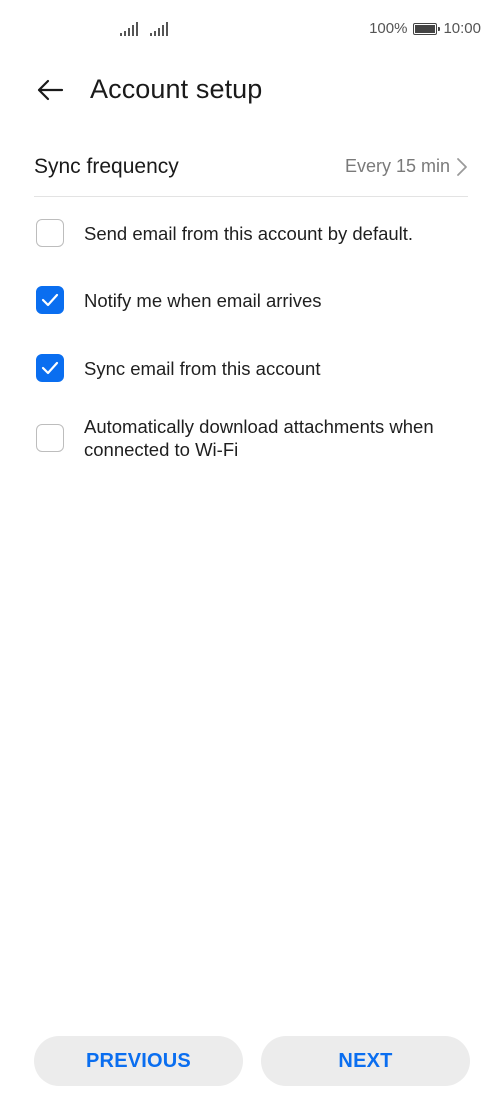  What do you see at coordinates (50, 233) in the screenshot?
I see `send-default-checkbox` at bounding box center [50, 233].